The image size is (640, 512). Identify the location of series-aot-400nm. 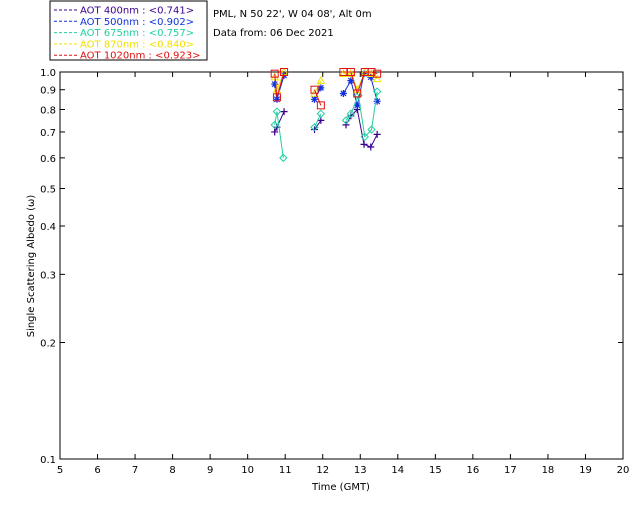
(326, 128).